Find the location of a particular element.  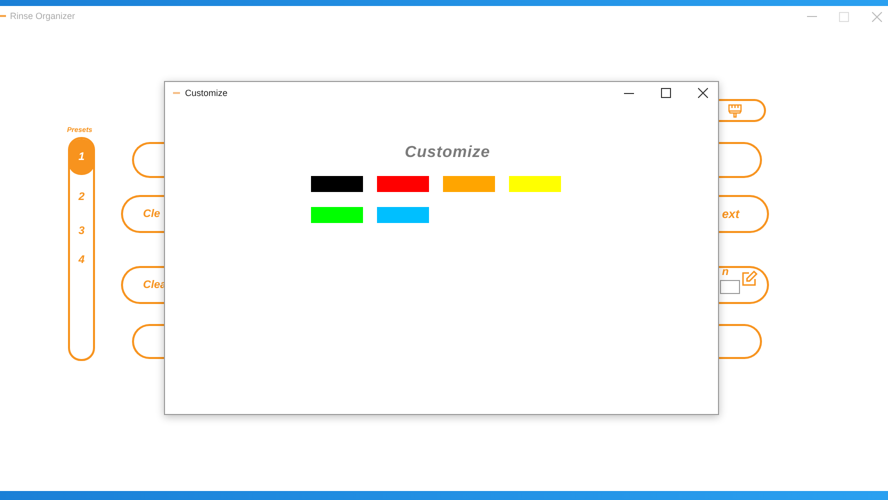

close-icon is located at coordinates (703, 93).